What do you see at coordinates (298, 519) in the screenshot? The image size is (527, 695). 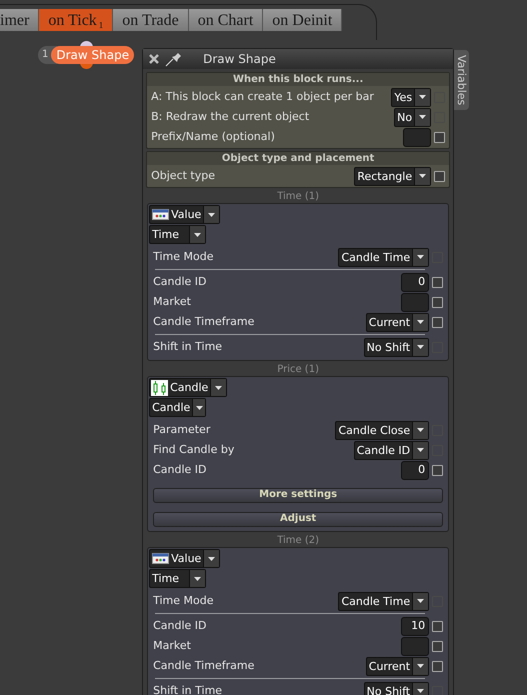 I see `expand-bar: Adjust` at bounding box center [298, 519].